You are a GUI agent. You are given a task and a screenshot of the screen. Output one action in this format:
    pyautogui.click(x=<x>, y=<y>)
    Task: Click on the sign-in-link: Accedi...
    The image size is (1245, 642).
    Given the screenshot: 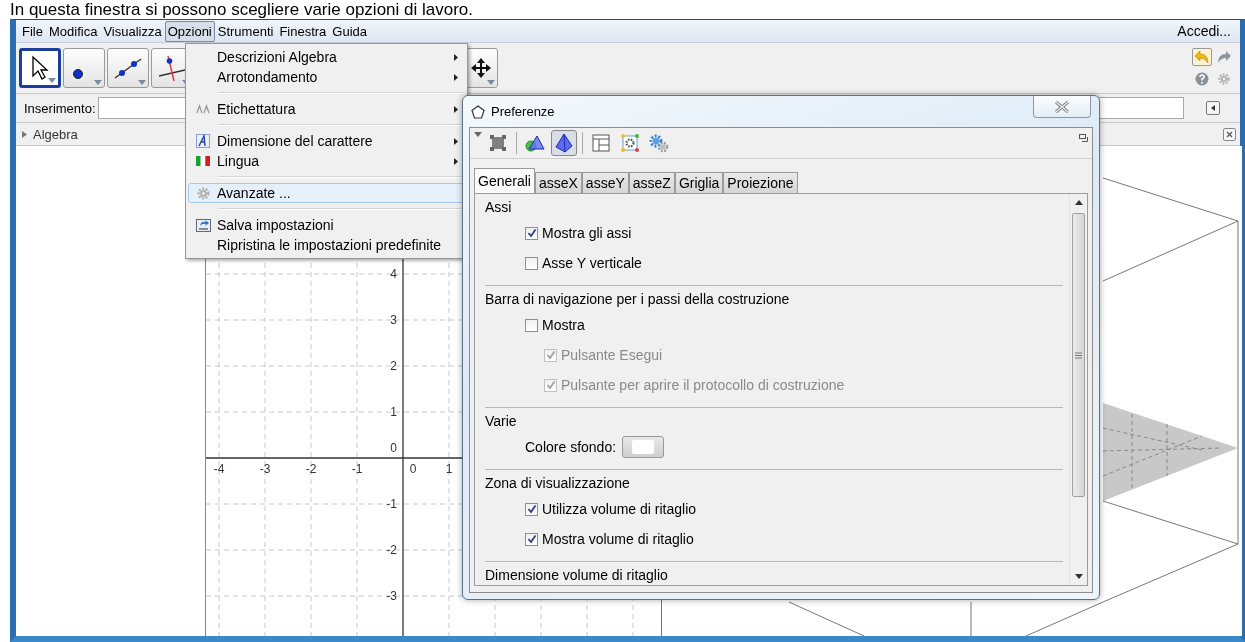 What is the action you would take?
    pyautogui.click(x=1207, y=31)
    